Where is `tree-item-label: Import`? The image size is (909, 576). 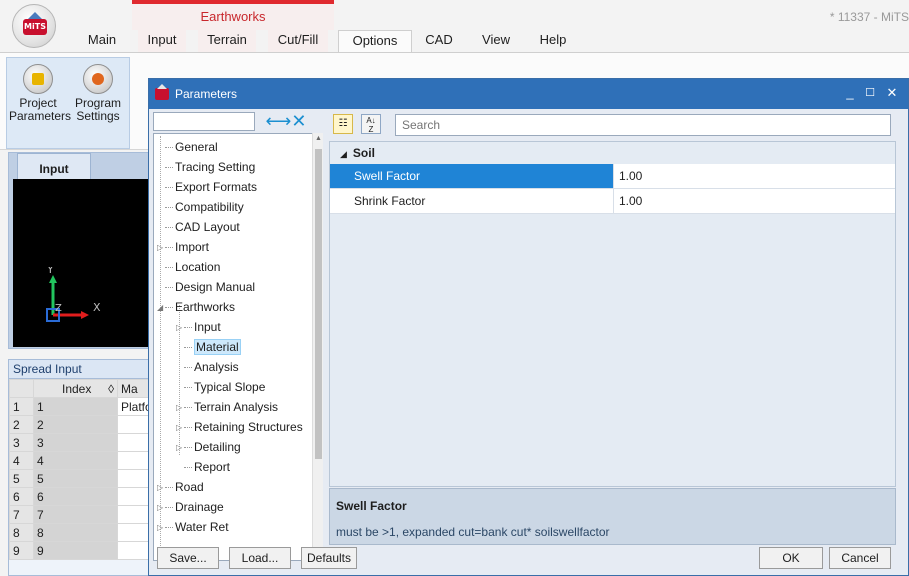 tree-item-label: Import is located at coordinates (192, 247).